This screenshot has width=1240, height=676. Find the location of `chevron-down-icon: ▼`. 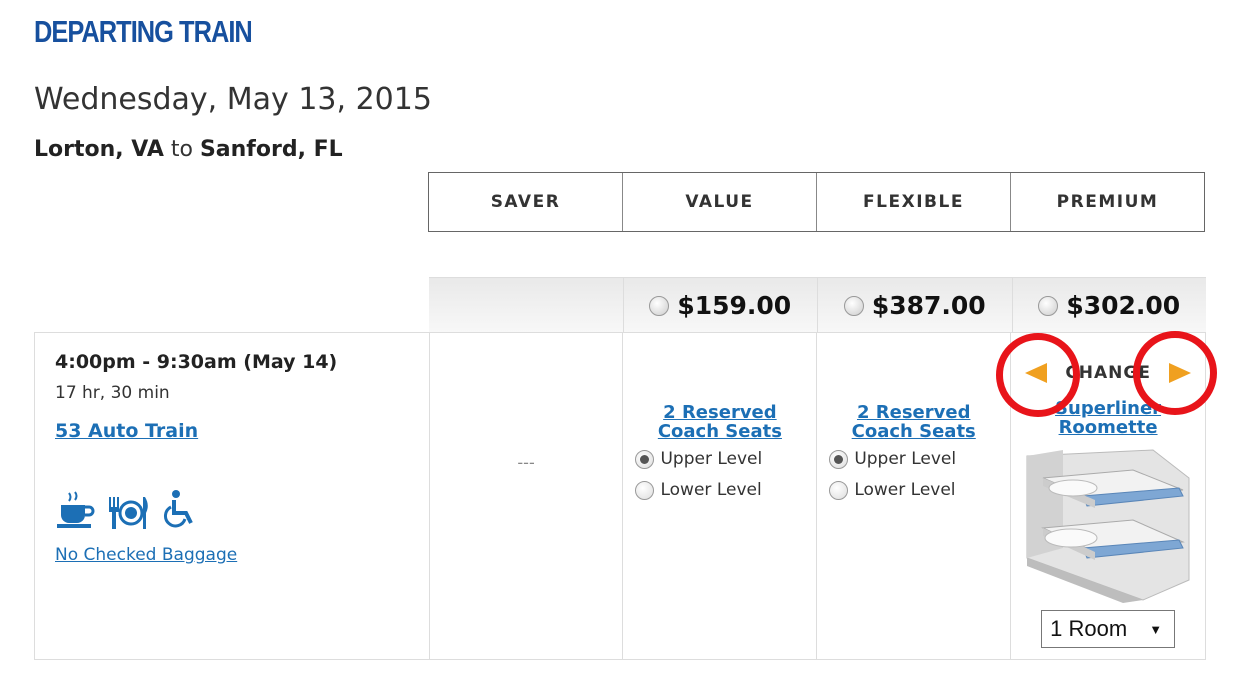

chevron-down-icon: ▼ is located at coordinates (1156, 629).